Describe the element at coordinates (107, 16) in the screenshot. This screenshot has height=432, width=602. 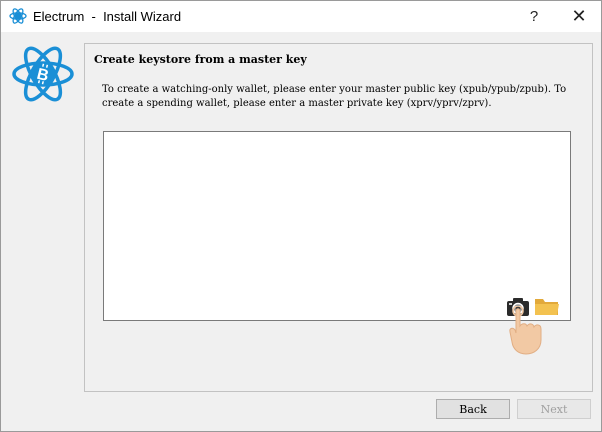
I see `window-title: Electrum - Install Wizard` at that location.